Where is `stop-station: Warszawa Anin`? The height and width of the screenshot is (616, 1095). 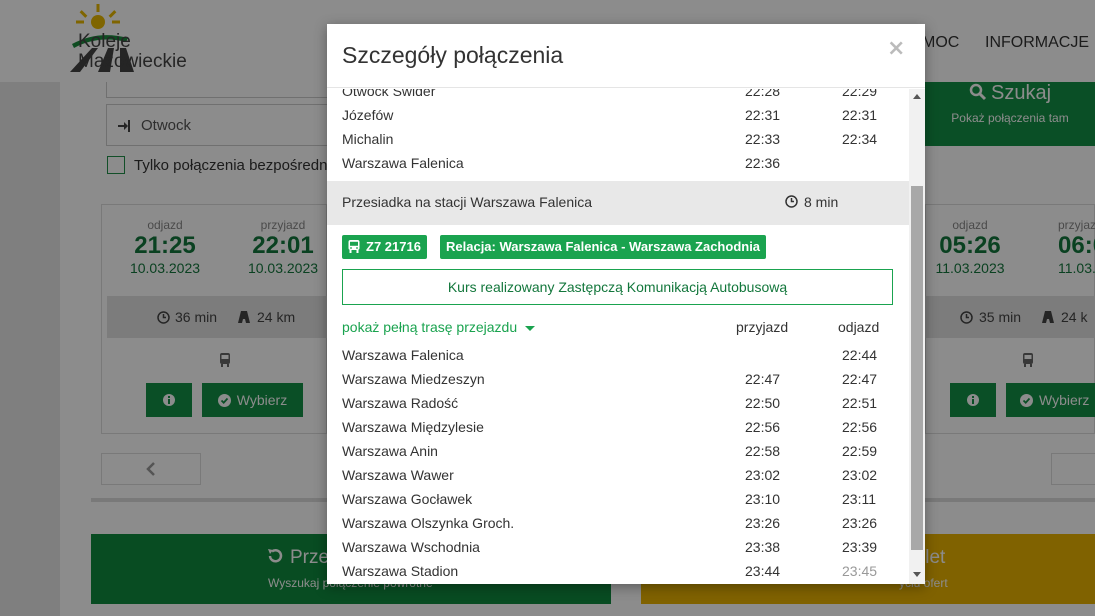 stop-station: Warszawa Anin is located at coordinates (390, 451).